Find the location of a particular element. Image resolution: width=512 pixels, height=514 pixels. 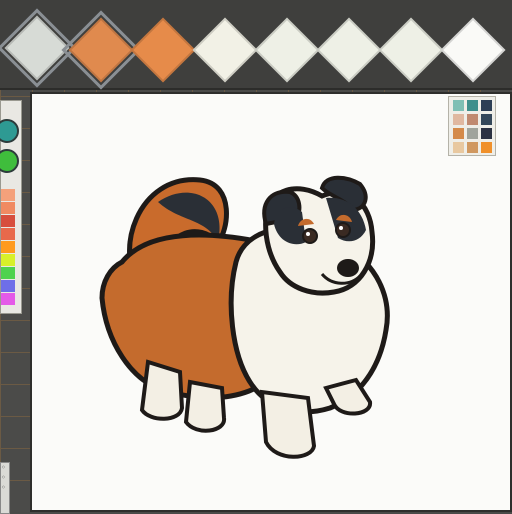

green-tool-icon is located at coordinates (9, 161).